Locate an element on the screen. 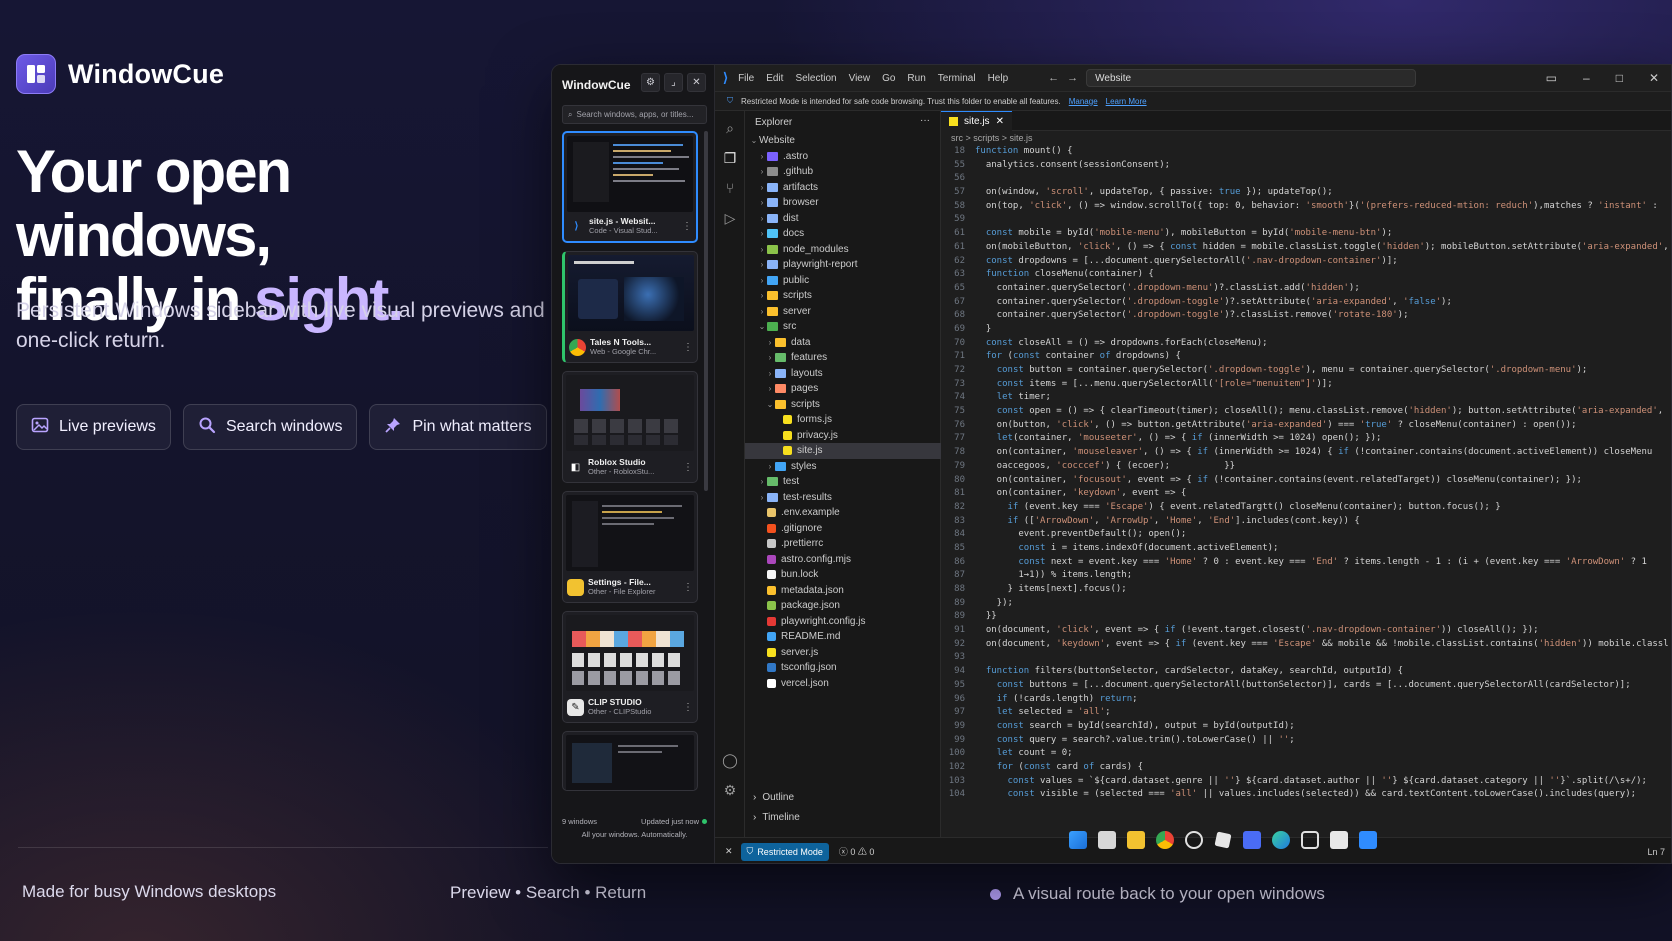 Image resolution: width=1672 pixels, height=941 pixels. windows-start-icon is located at coordinates (1078, 840).